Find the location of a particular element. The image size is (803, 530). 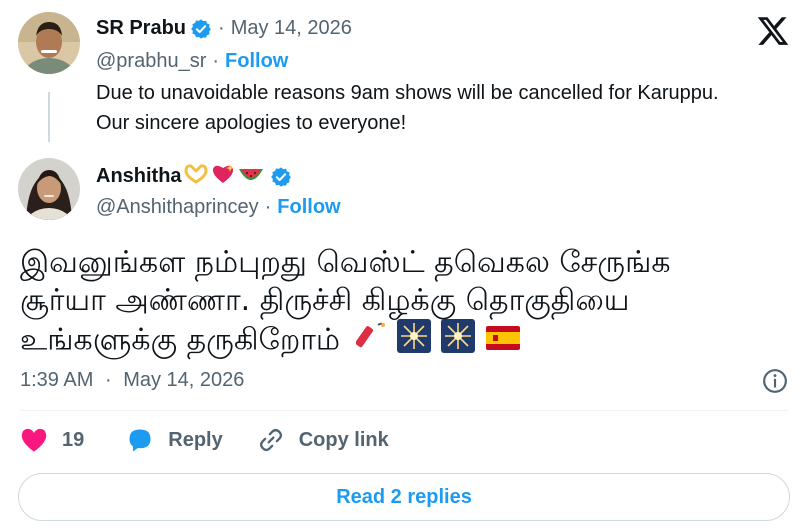

reply-label: Reply is located at coordinates (195, 439).